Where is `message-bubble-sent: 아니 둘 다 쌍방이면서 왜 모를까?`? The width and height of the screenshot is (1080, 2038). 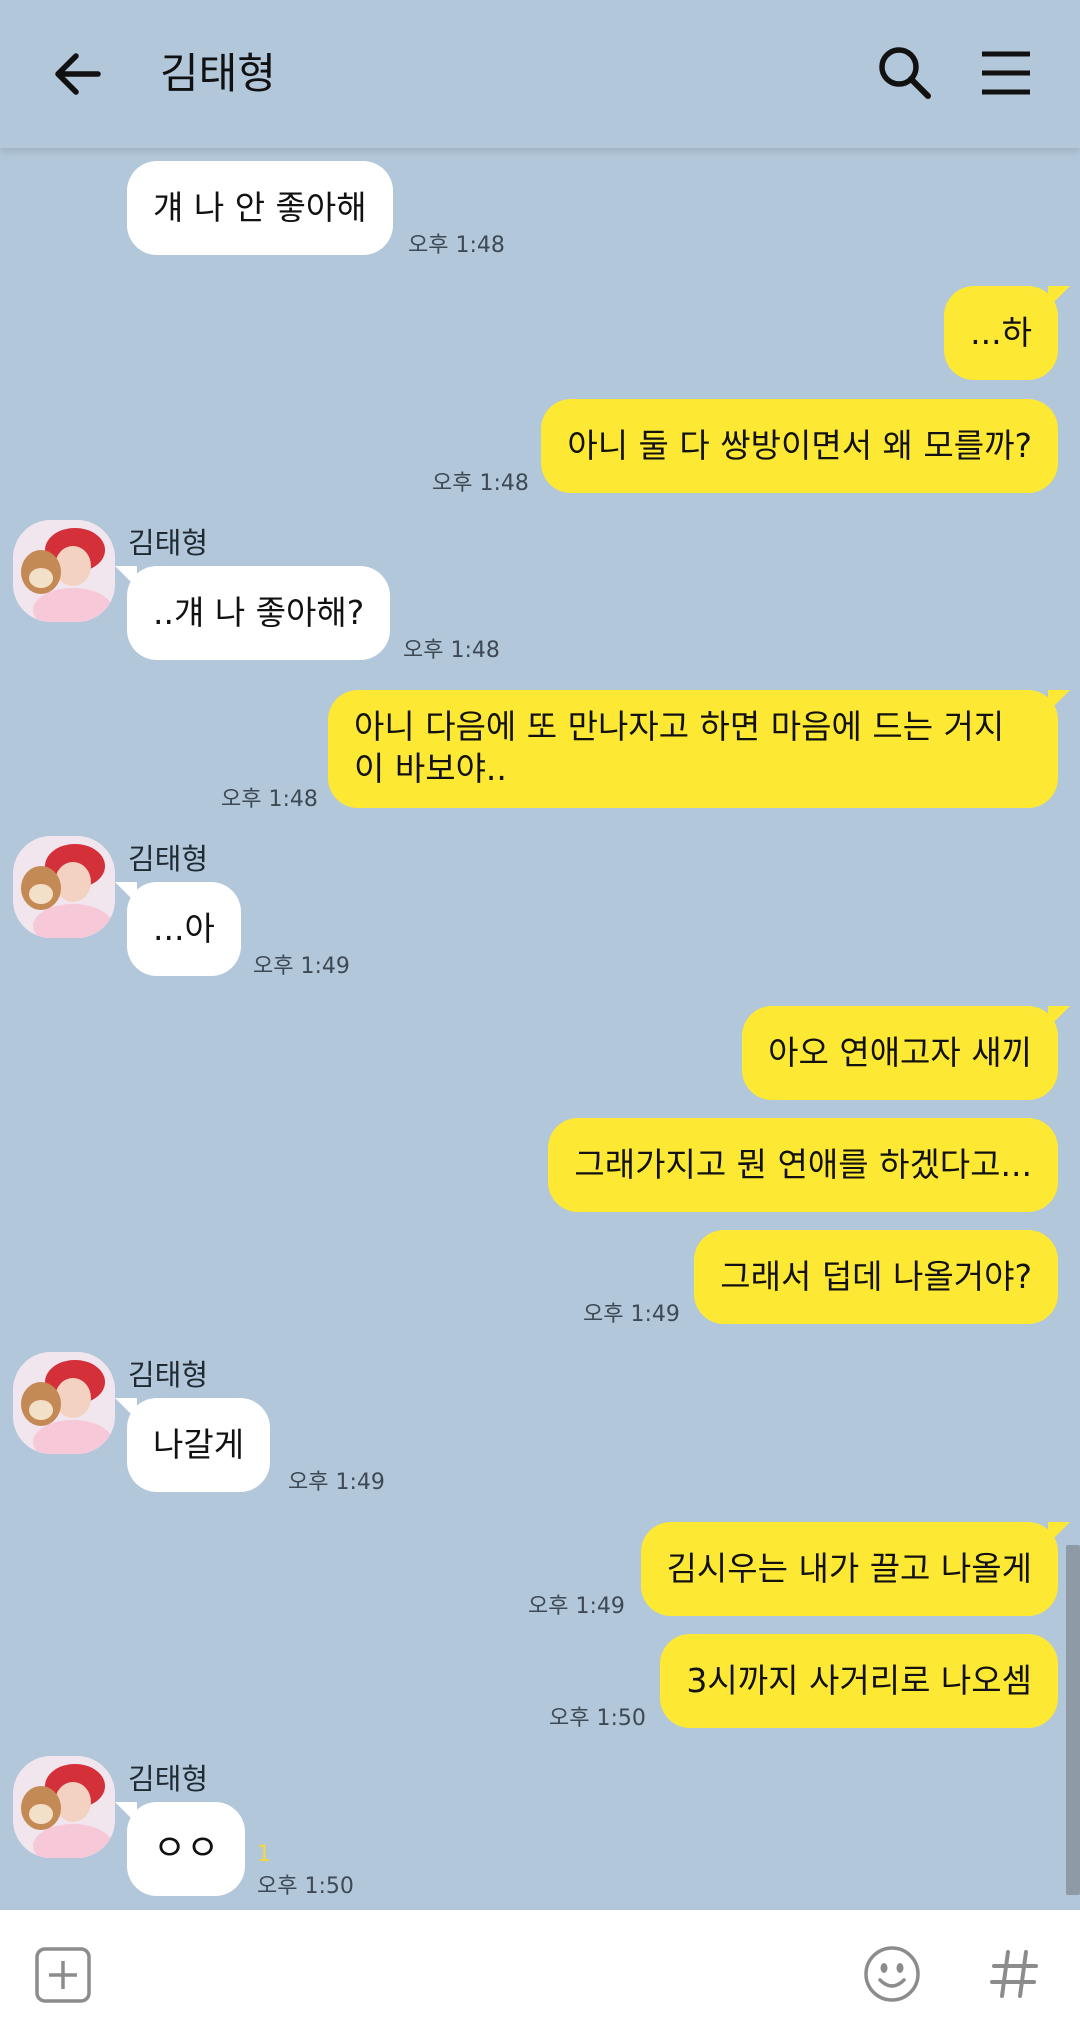
message-bubble-sent: 아니 둘 다 쌍방이면서 왜 모를까? is located at coordinates (799, 446).